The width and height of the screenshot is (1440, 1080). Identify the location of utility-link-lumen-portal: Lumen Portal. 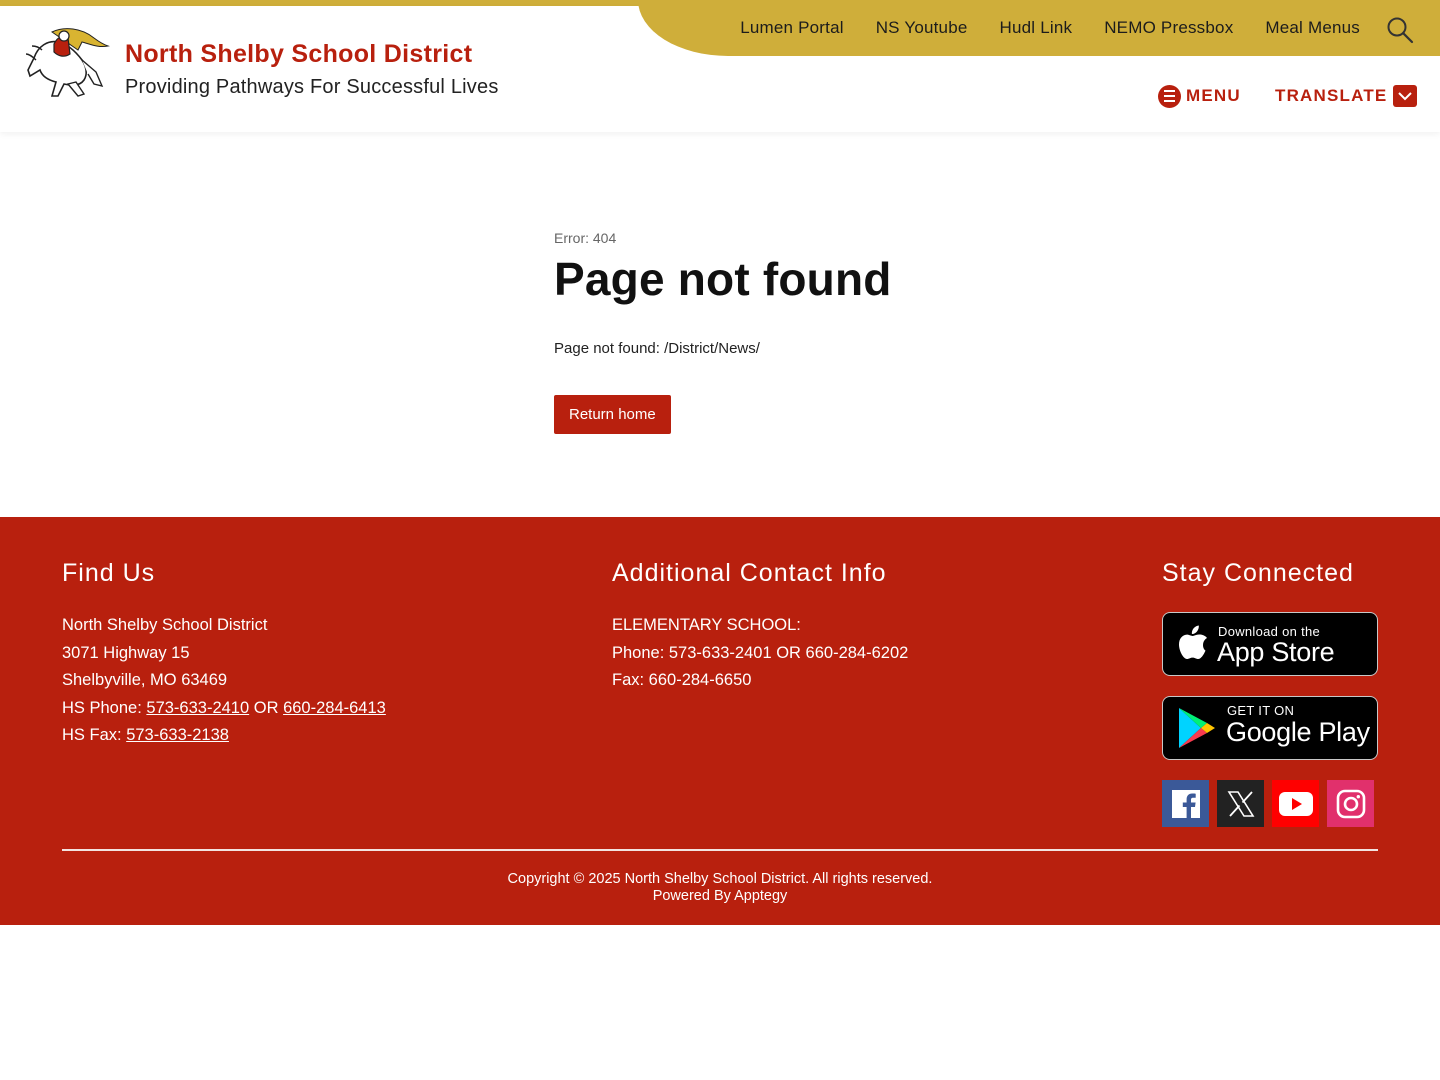
(792, 28).